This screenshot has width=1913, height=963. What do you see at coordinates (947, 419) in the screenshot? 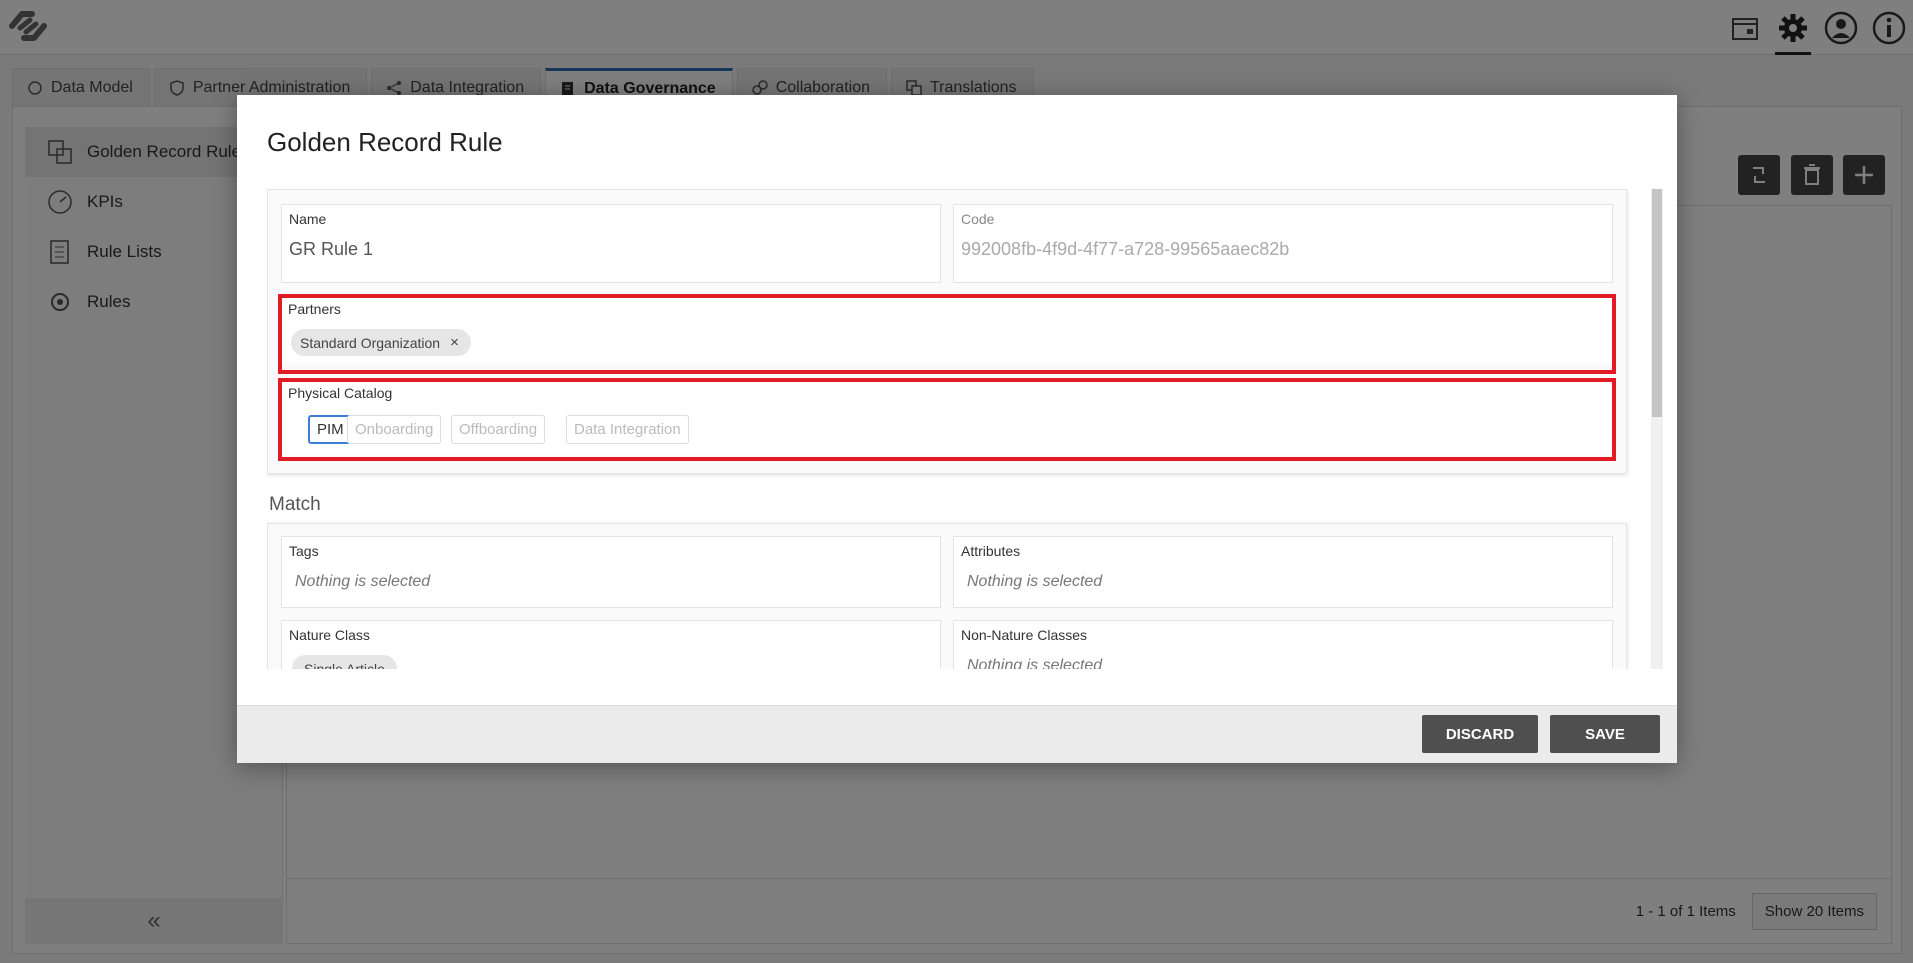
I see `catalog-highlight-box` at bounding box center [947, 419].